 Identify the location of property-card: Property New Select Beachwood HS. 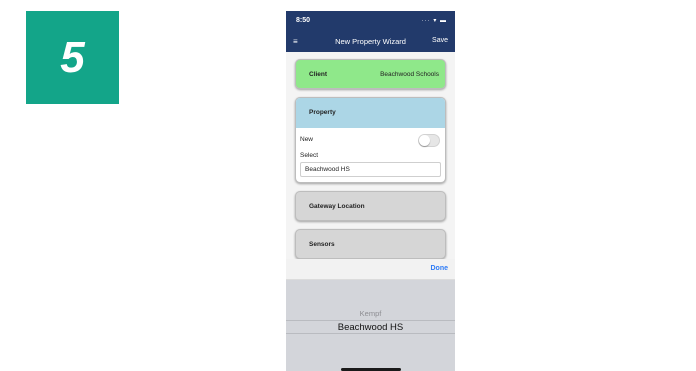
(370, 140).